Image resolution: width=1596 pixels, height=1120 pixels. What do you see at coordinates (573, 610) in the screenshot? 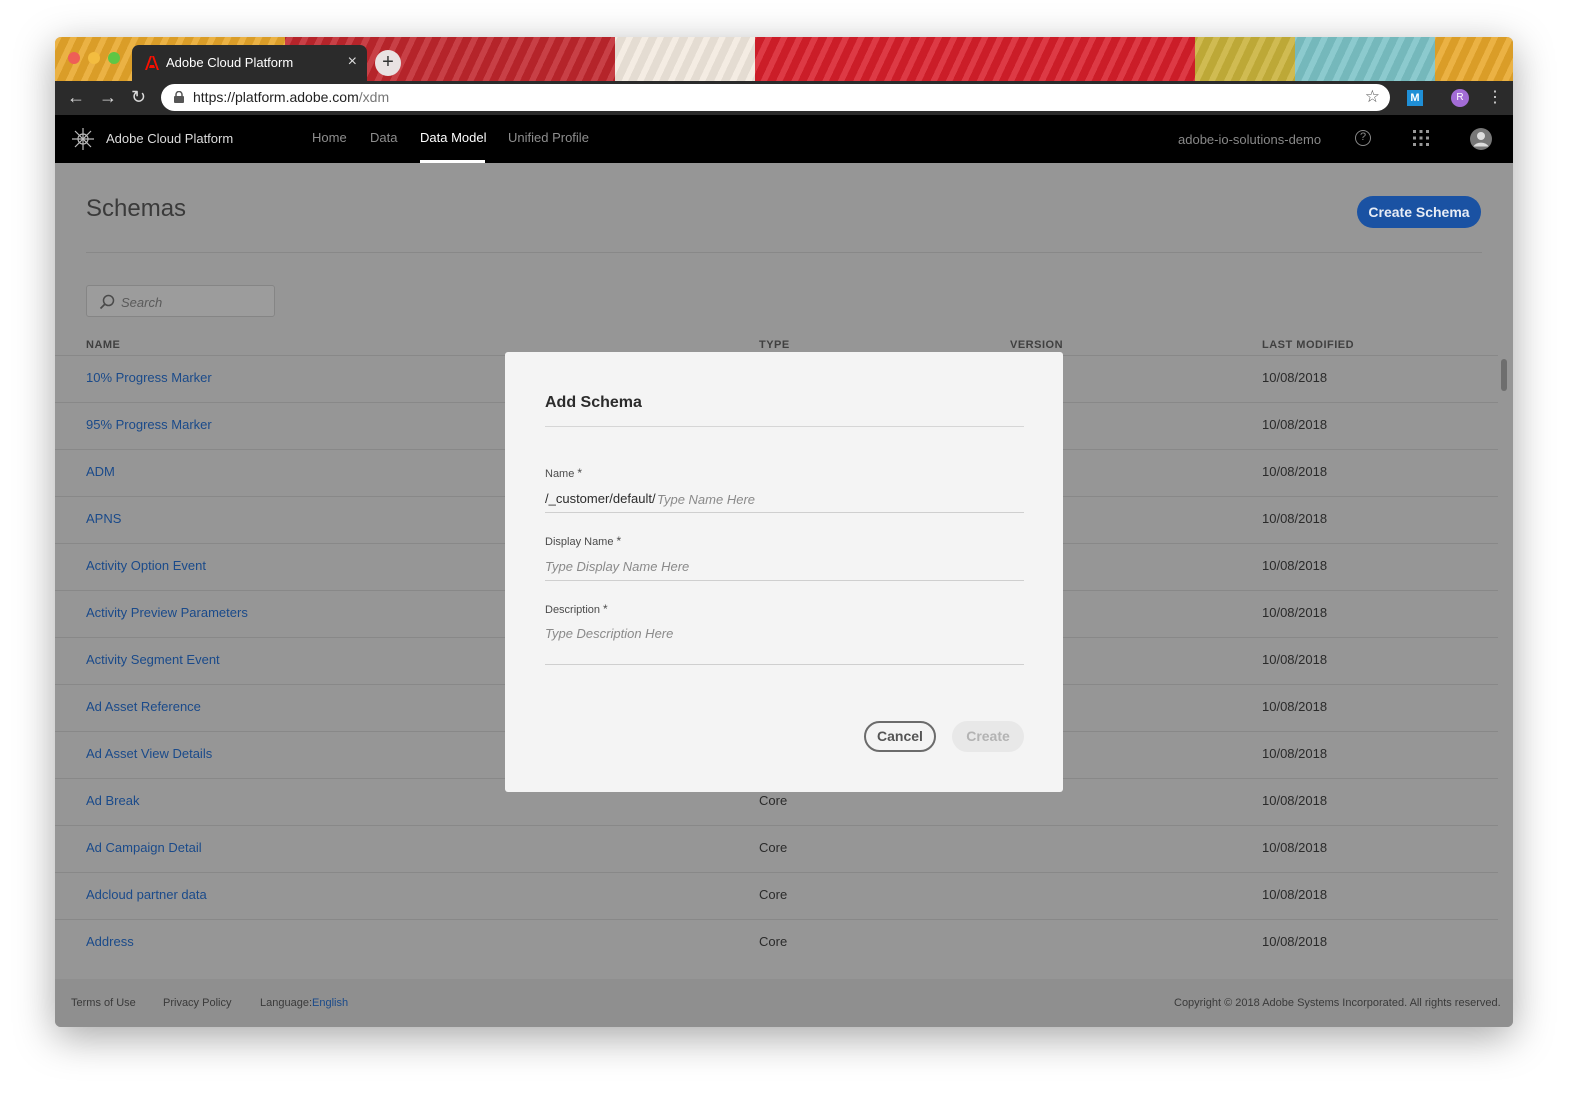
I see `description-label-text: Description` at bounding box center [573, 610].